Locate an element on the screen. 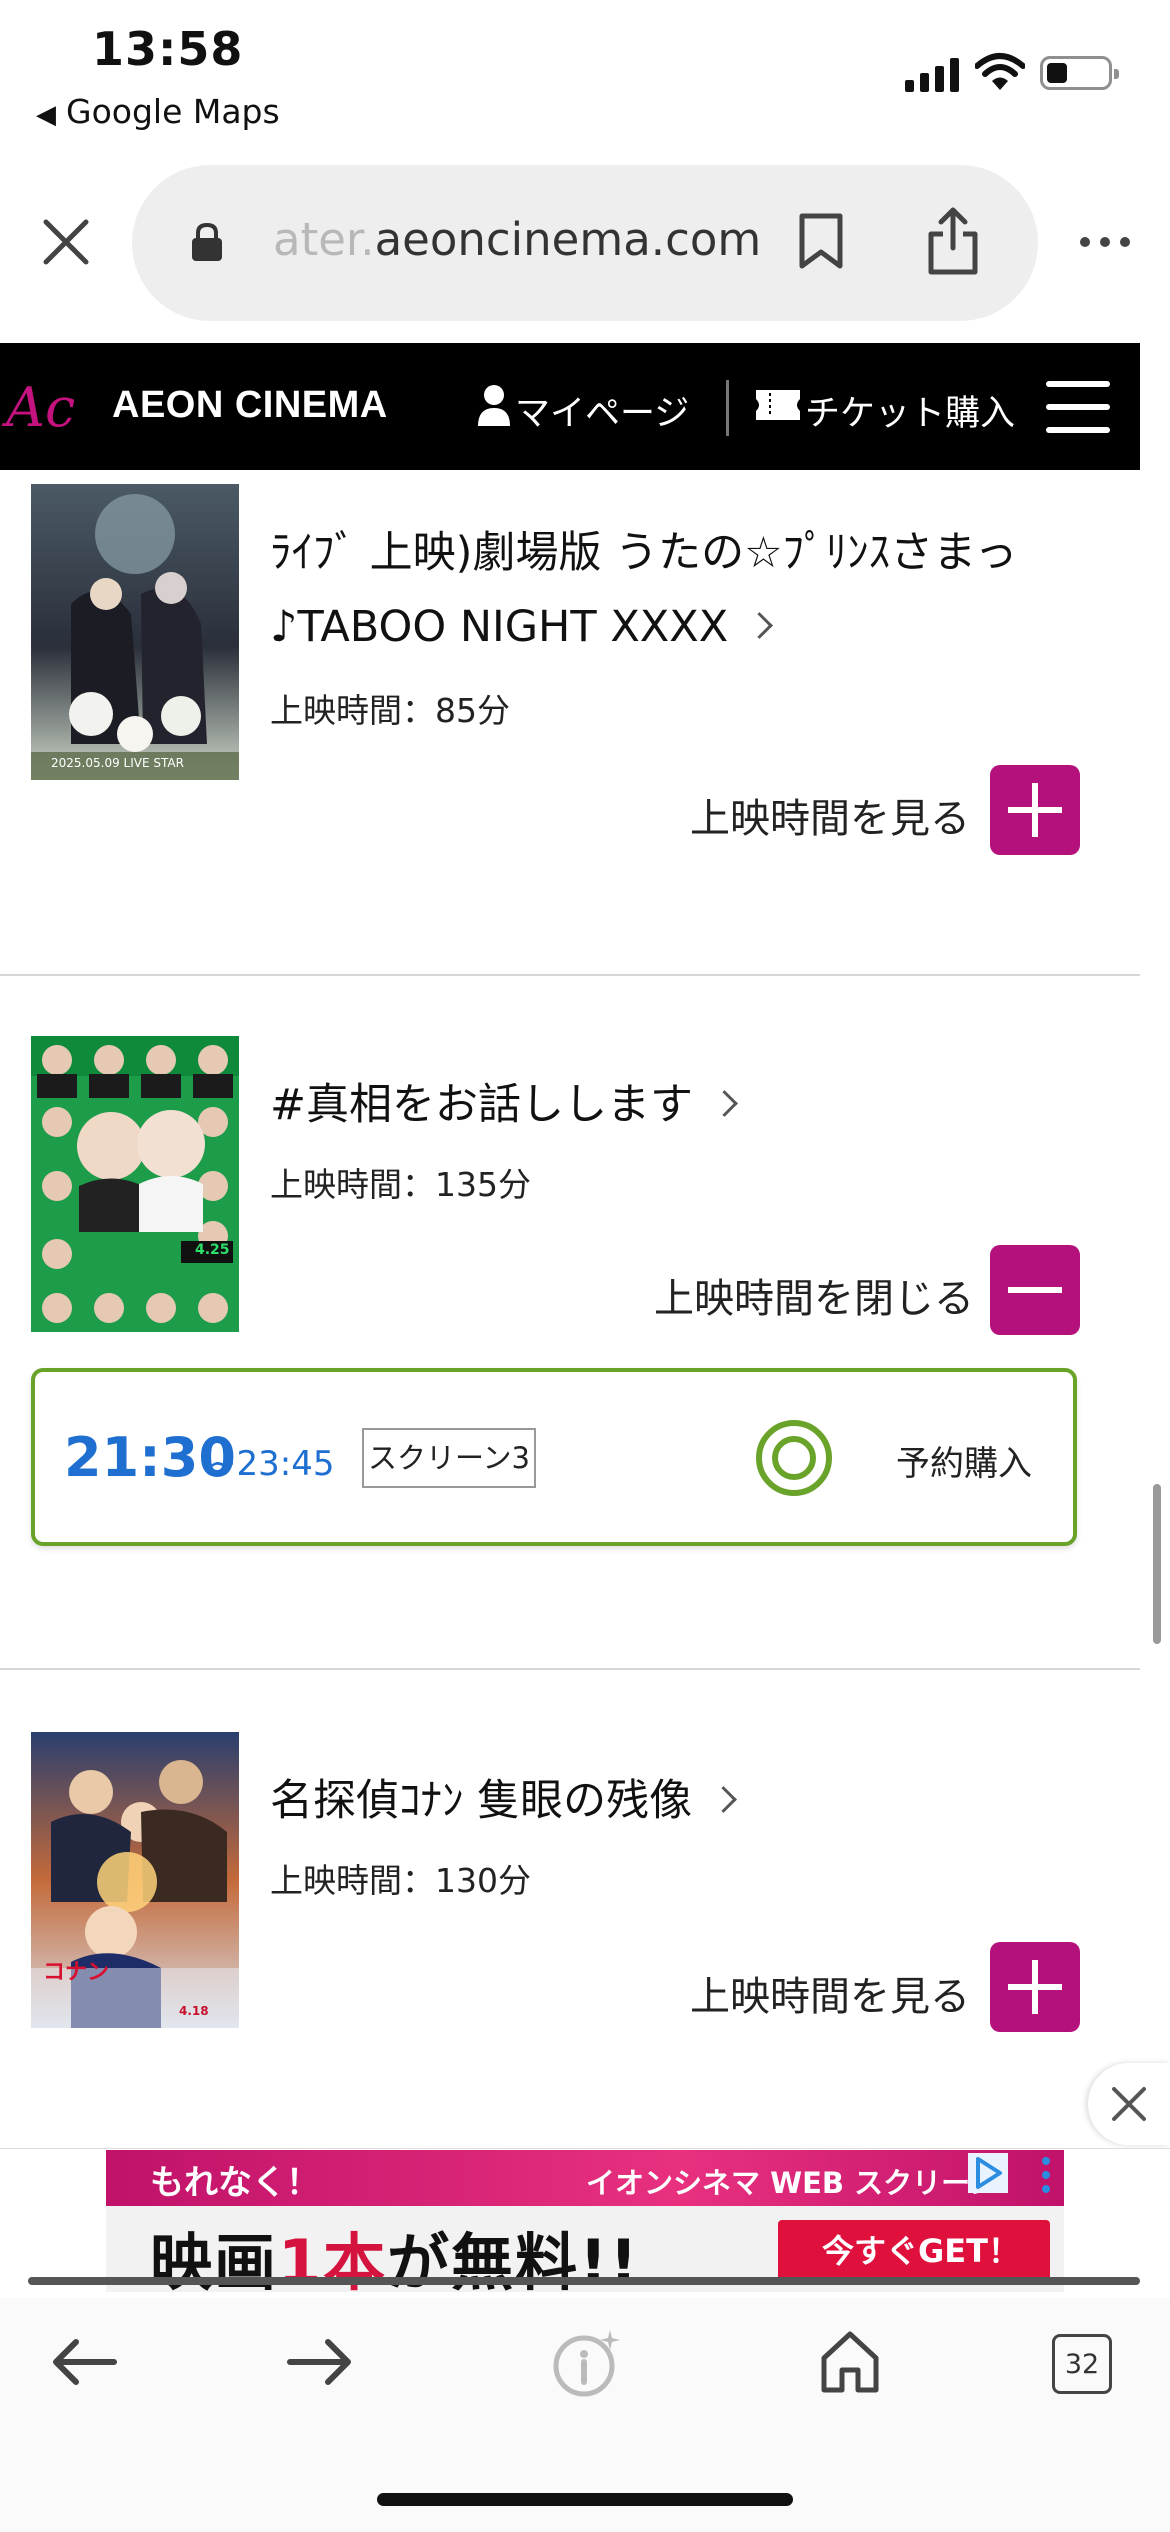 This screenshot has height=2532, width=1170. movie-title-link: 名探偵ｺﾅﾝ 隻眼の残像 is located at coordinates (504, 1801).